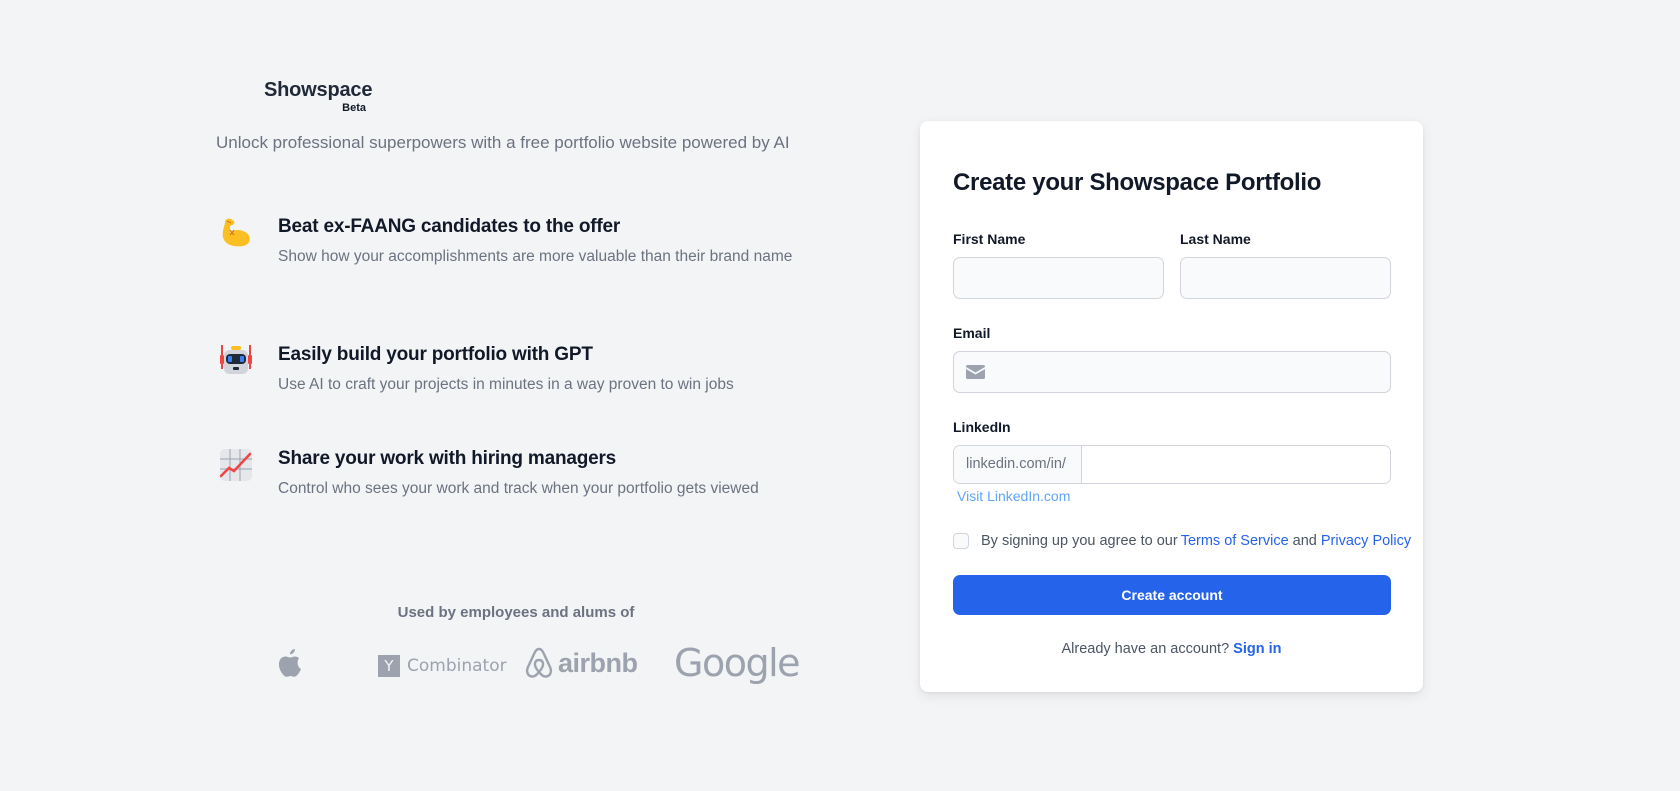 This screenshot has height=791, width=1680. I want to click on ycombinator-logo: Y Combinator, so click(442, 666).